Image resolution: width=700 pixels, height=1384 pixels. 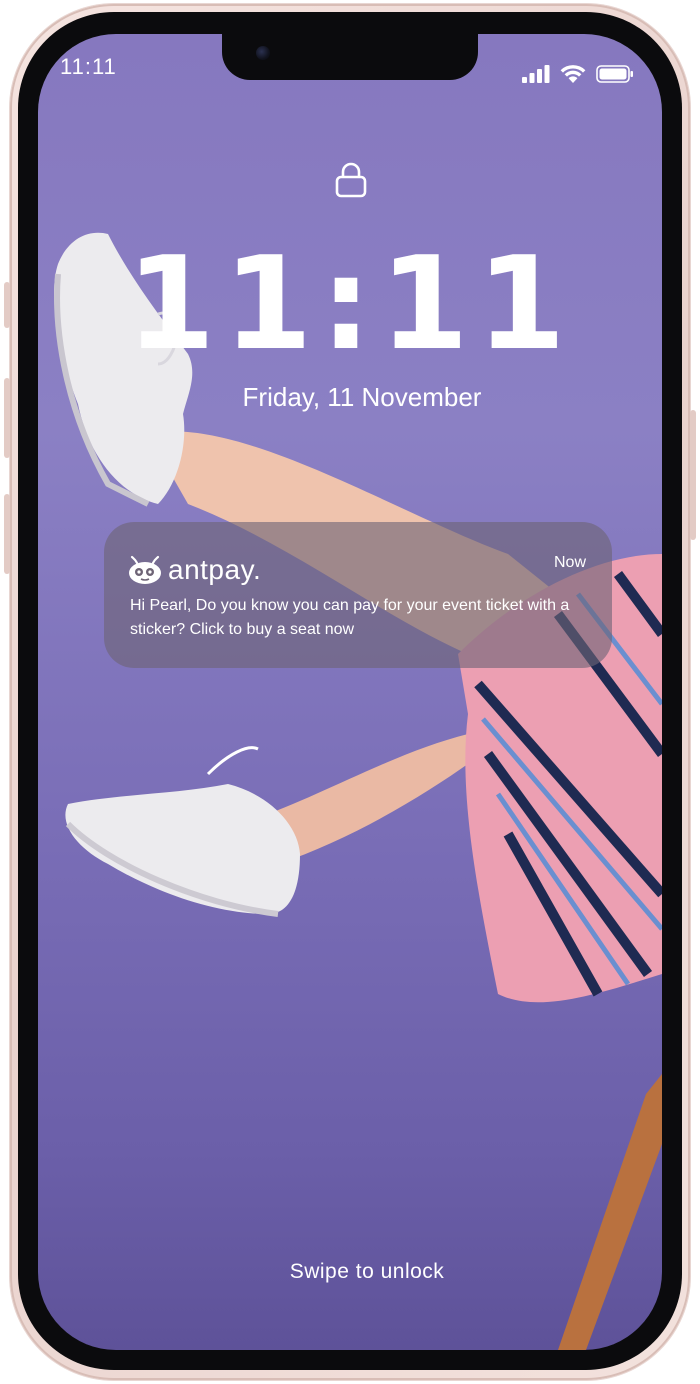 I want to click on front-camera, so click(x=263, y=53).